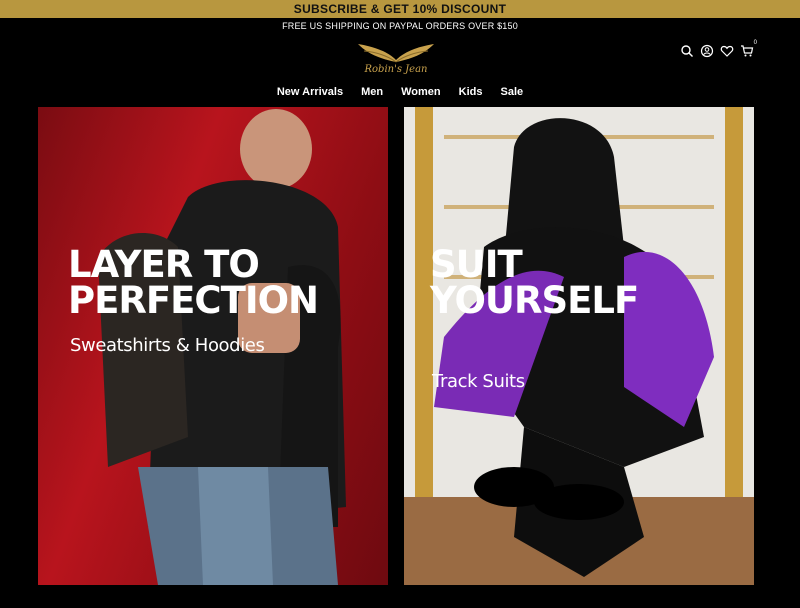  Describe the element at coordinates (687, 51) in the screenshot. I see `search-icon` at that location.